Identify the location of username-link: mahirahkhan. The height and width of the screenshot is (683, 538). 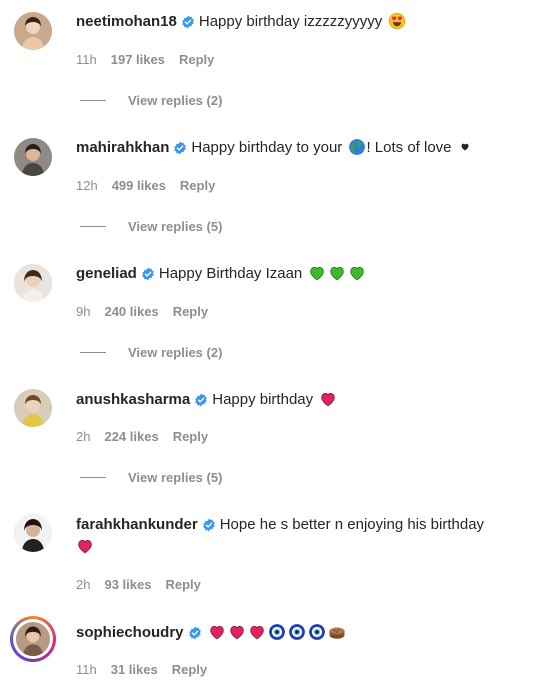
(122, 147).